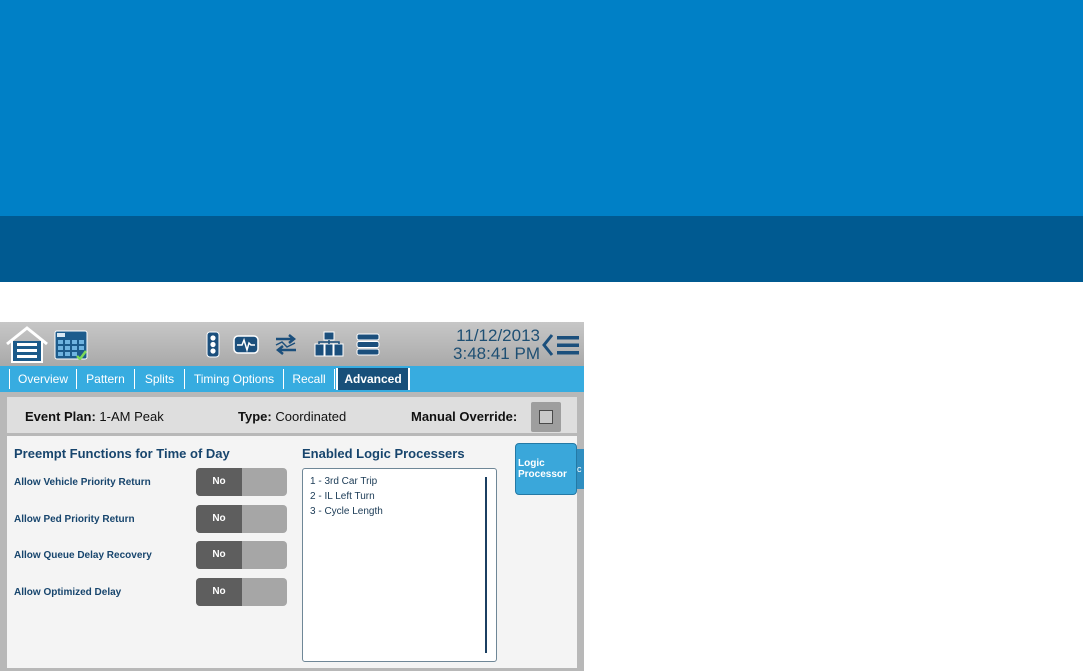  Describe the element at coordinates (255, 416) in the screenshot. I see `type-label: Type:` at that location.